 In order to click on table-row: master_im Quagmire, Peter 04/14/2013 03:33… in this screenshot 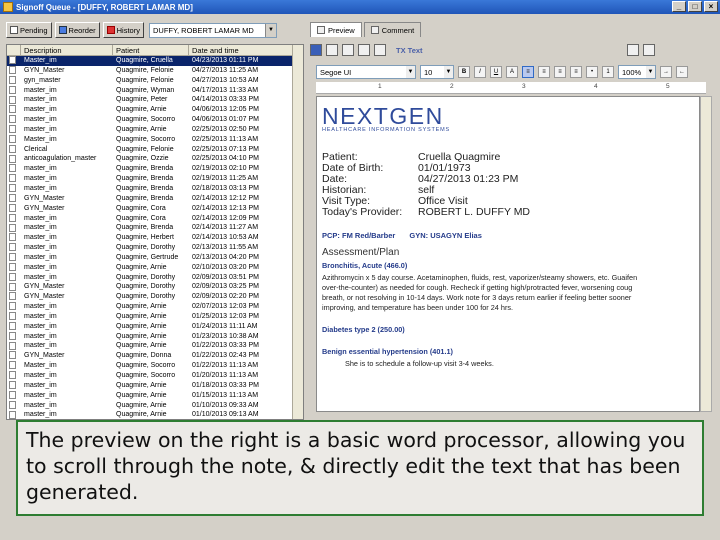, I will do `click(155, 100)`.